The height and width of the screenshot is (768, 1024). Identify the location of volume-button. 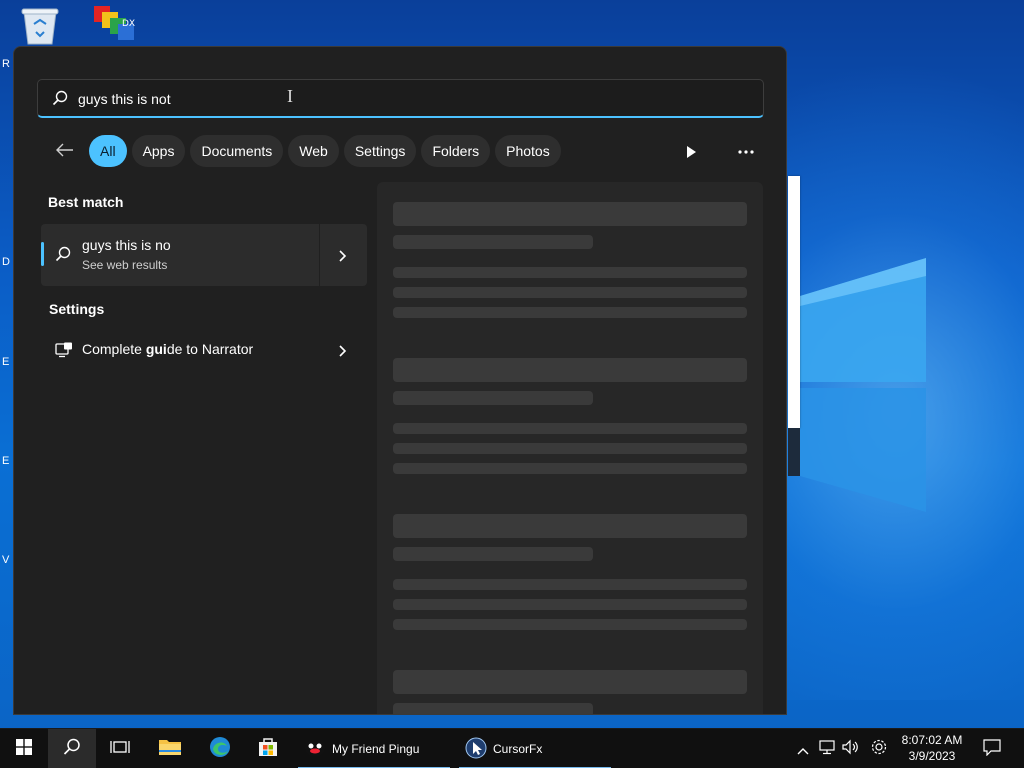
(851, 748).